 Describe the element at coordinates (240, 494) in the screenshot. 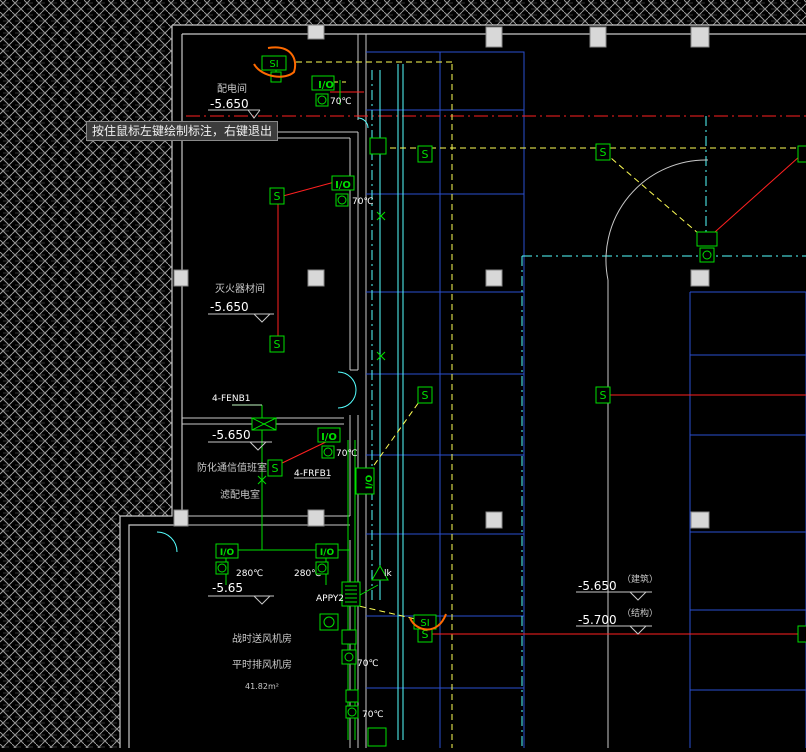

I see `room-name-telecom-2: 滤配电室` at that location.